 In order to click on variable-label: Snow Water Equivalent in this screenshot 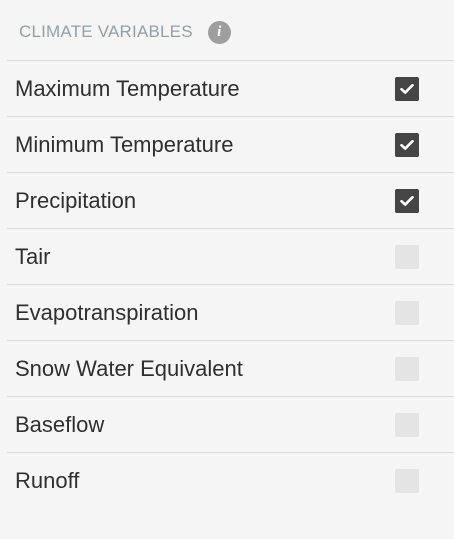, I will do `click(129, 368)`.